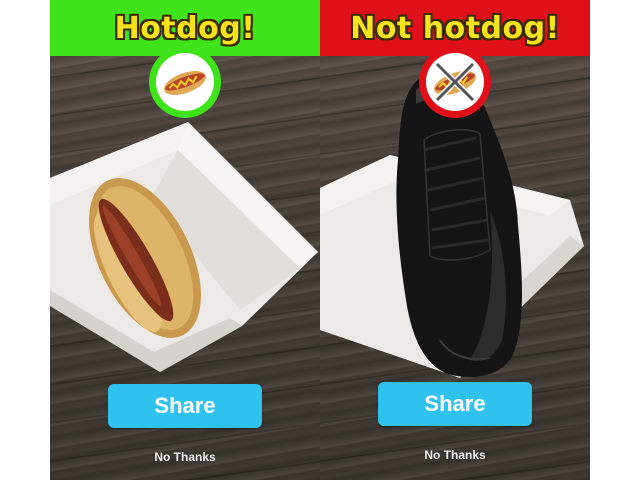  I want to click on result-title: Hotdog!, so click(185, 28).